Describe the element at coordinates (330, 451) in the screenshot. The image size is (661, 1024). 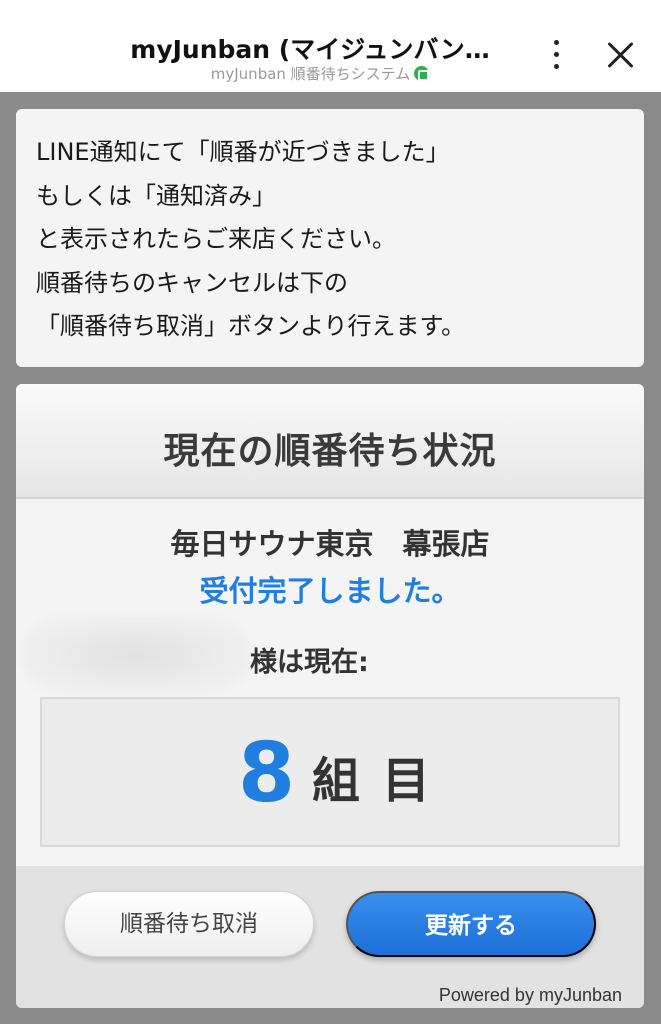
I see `status-heading: 現在の順番待ち状況` at that location.